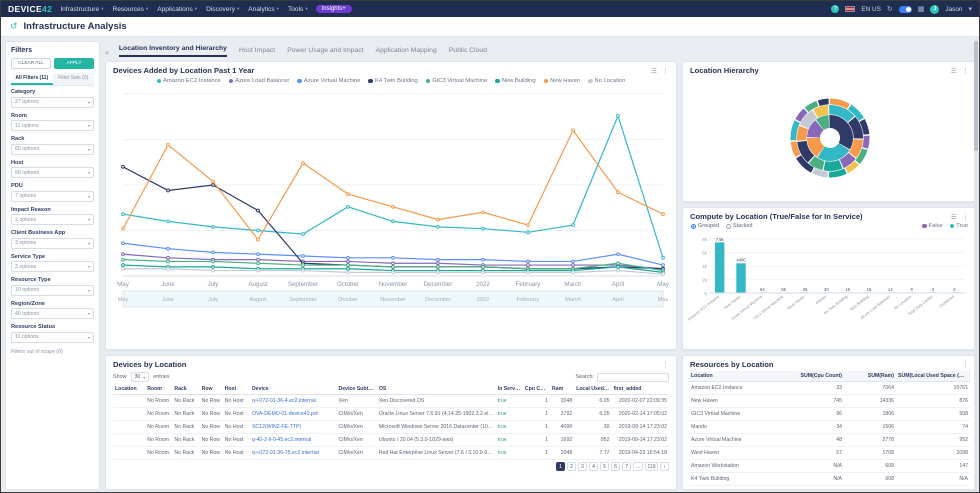  Describe the element at coordinates (515, 81) in the screenshot. I see `legend-item-new-building: New Building` at that location.